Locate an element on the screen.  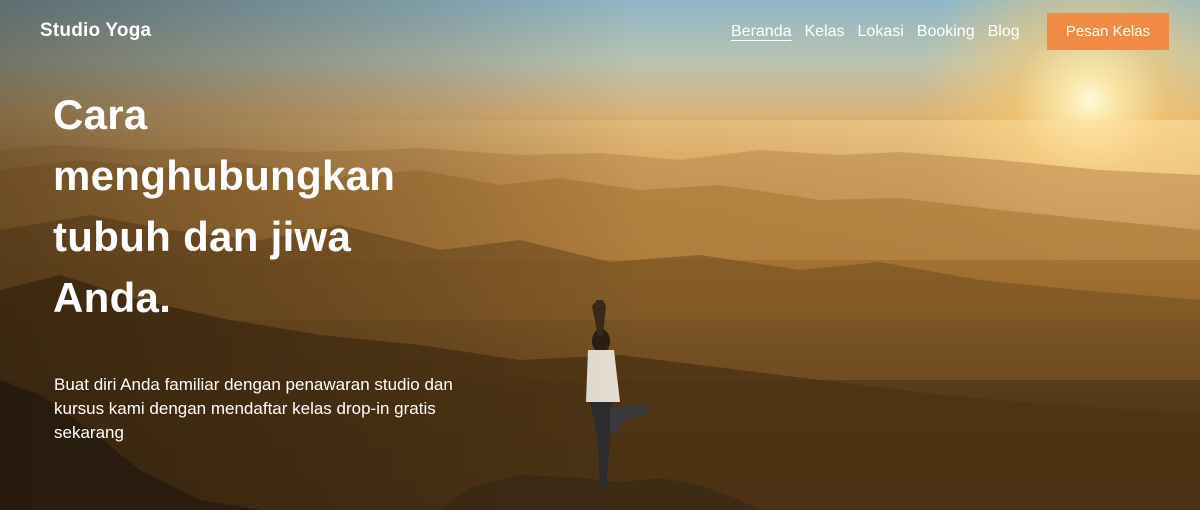
nav-link-booking: Booking is located at coordinates (946, 32).